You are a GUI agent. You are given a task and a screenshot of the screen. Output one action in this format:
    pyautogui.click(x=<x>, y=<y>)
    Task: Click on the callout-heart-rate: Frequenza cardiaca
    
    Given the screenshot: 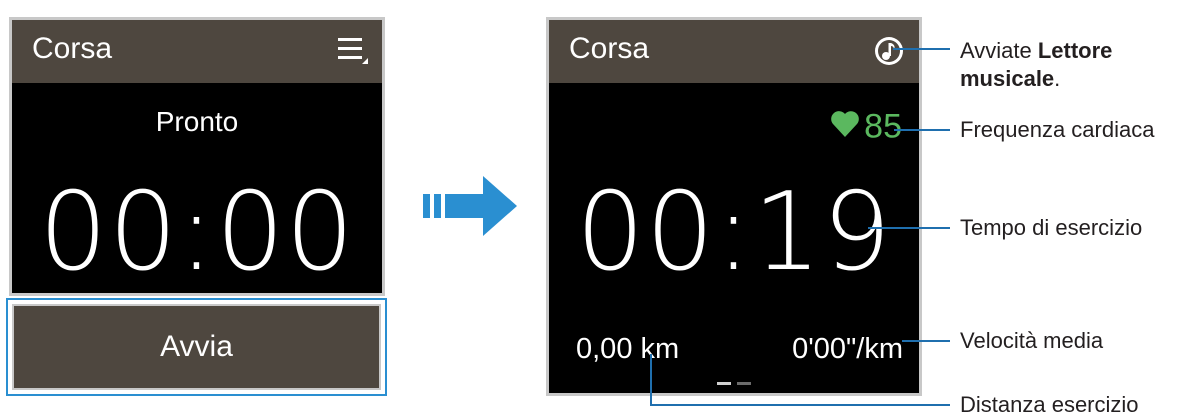 What is the action you would take?
    pyautogui.click(x=1057, y=129)
    